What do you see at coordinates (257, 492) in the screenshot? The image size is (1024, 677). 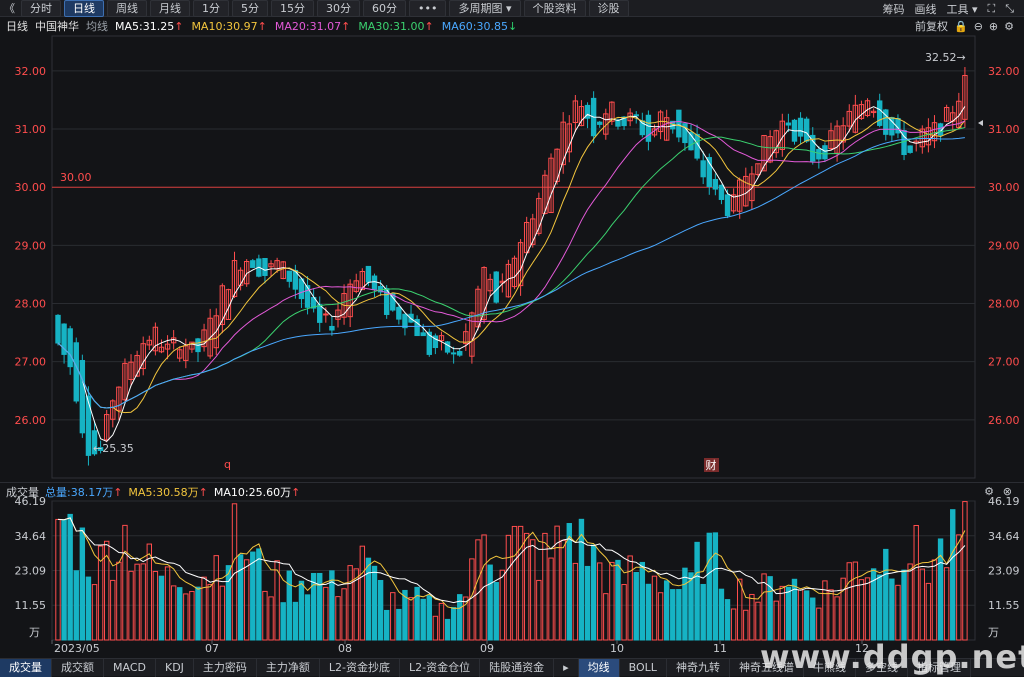 I see `volume-ma10: MA10:25.60万↑` at bounding box center [257, 492].